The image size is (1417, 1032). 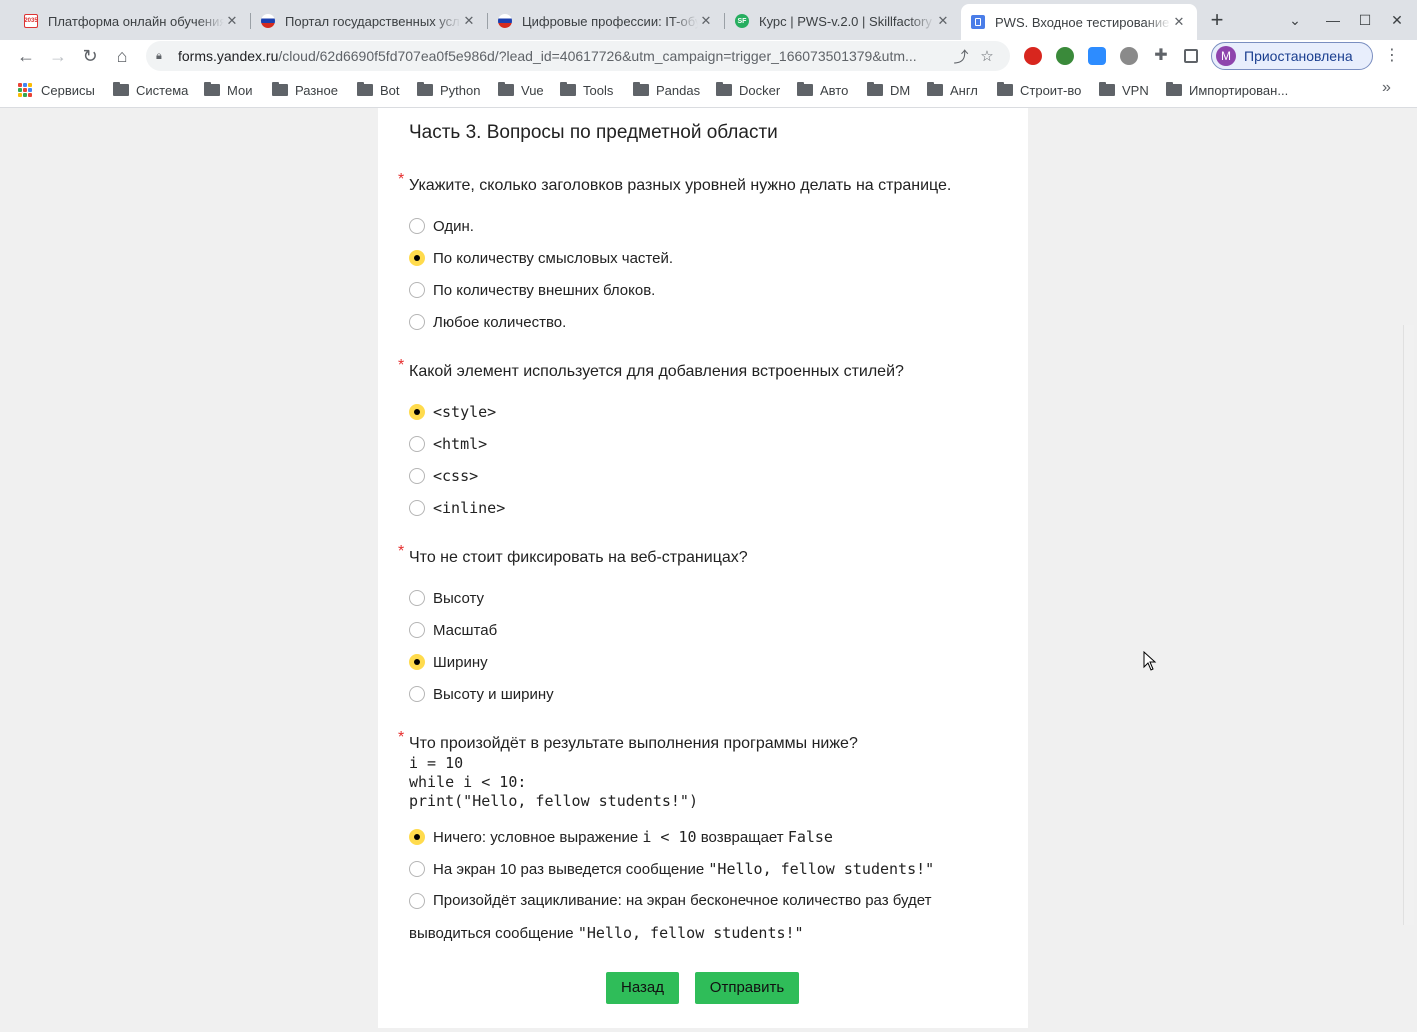 What do you see at coordinates (1295, 20) in the screenshot?
I see `tab-search-chevron-icon: ⌄` at bounding box center [1295, 20].